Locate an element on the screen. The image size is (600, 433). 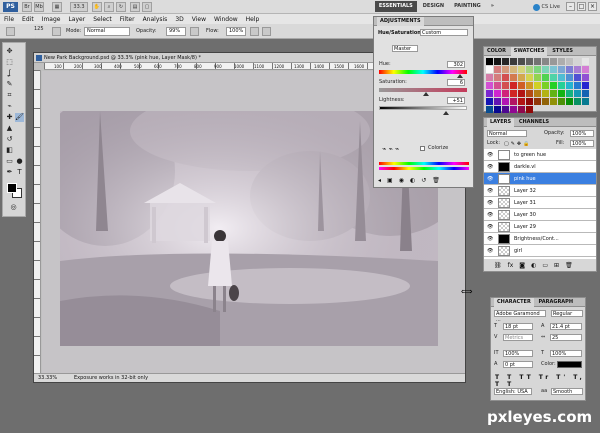
text-style-buttons: T T TT Tr T' T, T T is located at coordinates (540, 381).